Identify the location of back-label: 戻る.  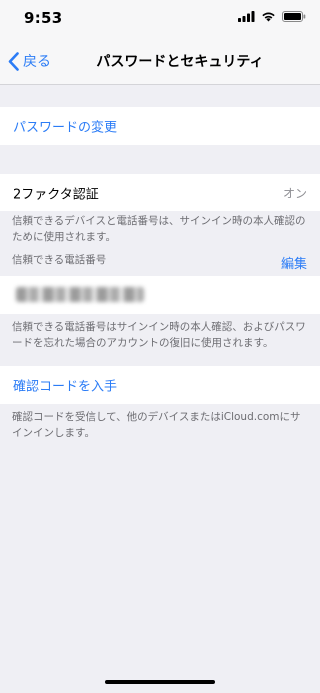
(37, 62).